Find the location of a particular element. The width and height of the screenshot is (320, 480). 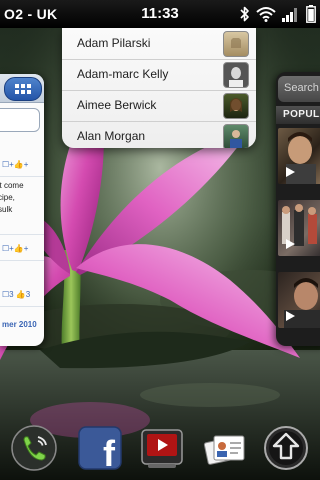

status-bar: O2 - UK 11:33 is located at coordinates (160, 14).